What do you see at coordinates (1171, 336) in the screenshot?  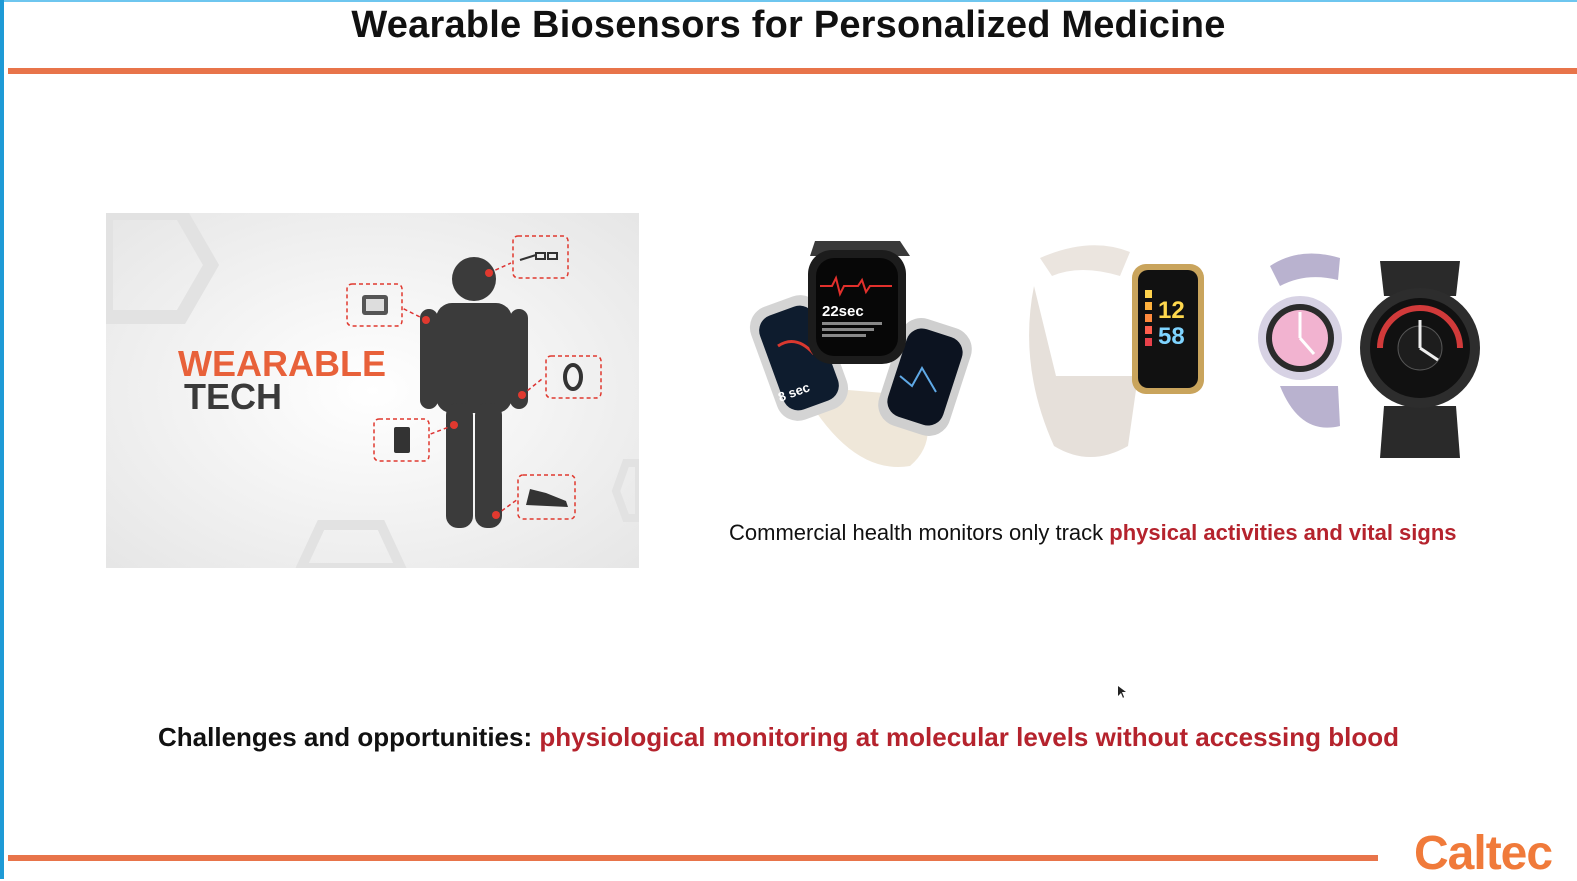 I see `fitbit-bottom-number: 58` at bounding box center [1171, 336].